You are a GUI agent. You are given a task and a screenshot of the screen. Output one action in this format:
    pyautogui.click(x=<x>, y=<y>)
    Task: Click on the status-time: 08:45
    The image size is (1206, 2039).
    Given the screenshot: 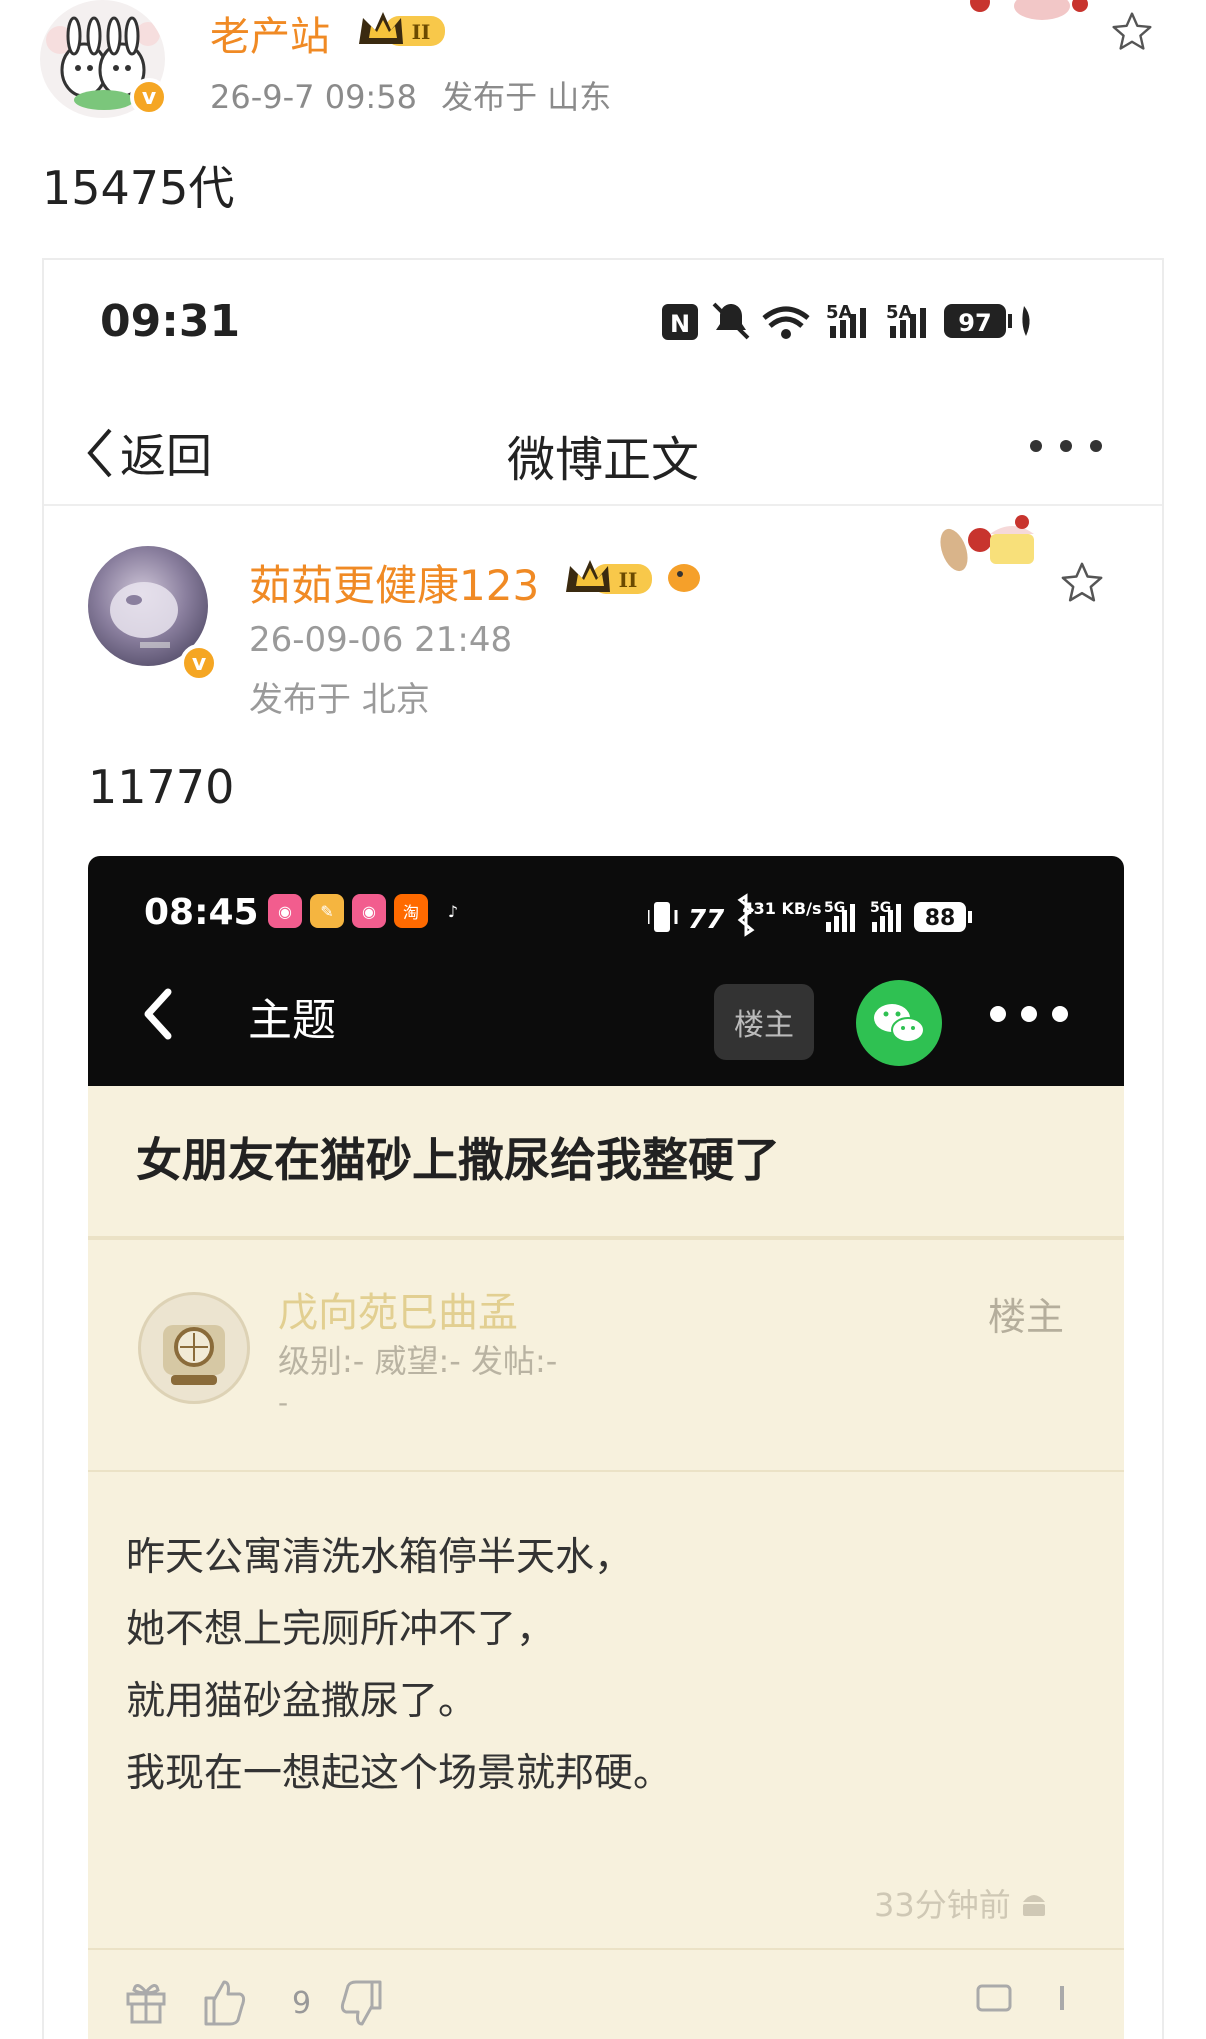 What is the action you would take?
    pyautogui.click(x=201, y=912)
    